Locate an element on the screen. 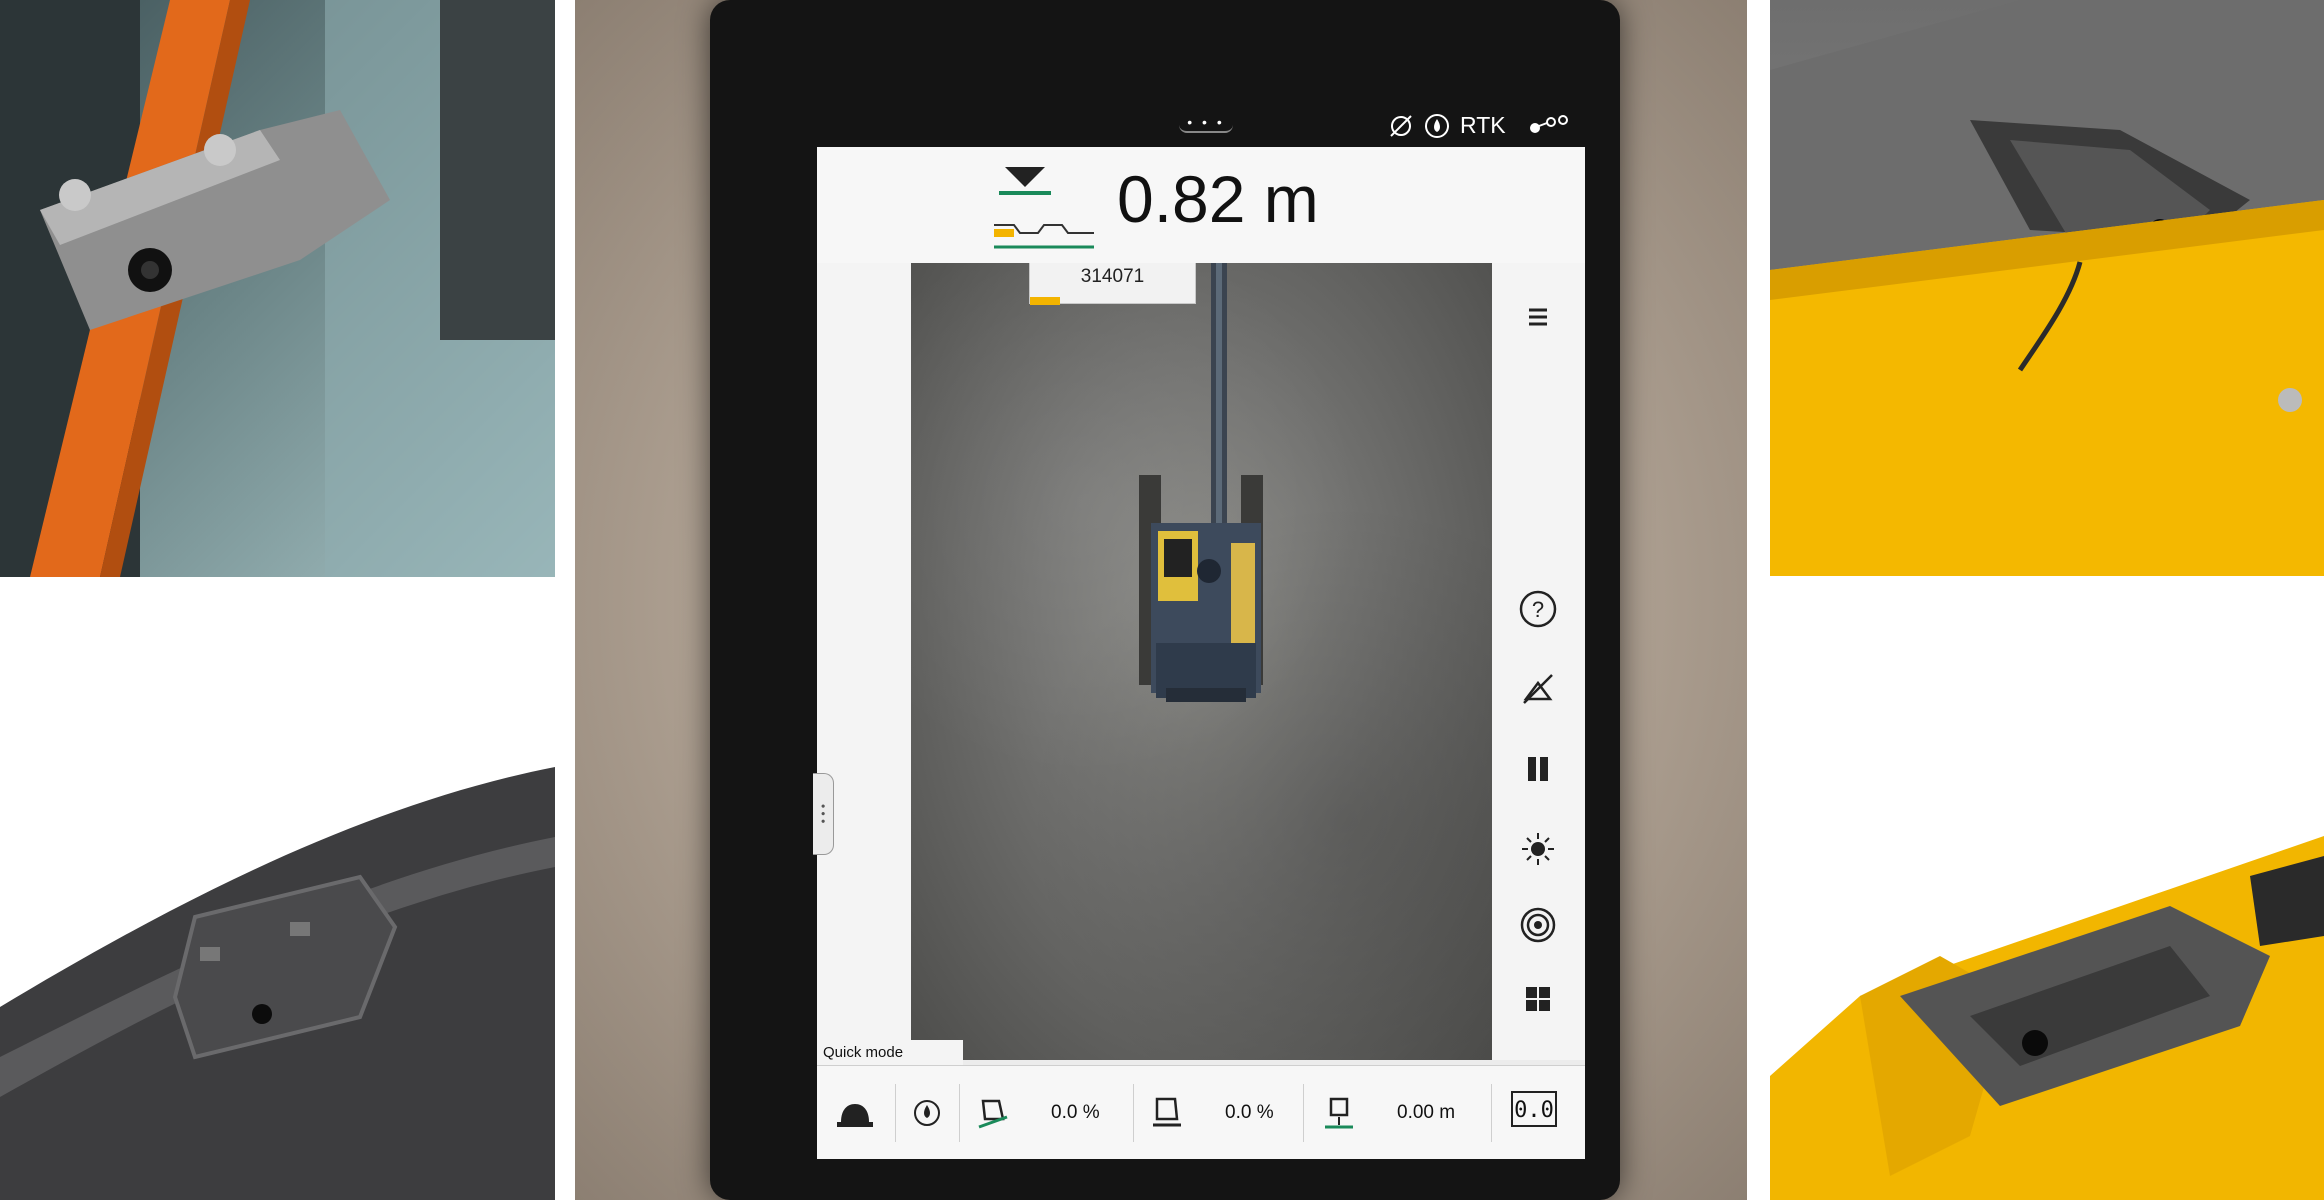 The height and width of the screenshot is (1200, 2324). right-toolbar: ? is located at coordinates (1538, 661).